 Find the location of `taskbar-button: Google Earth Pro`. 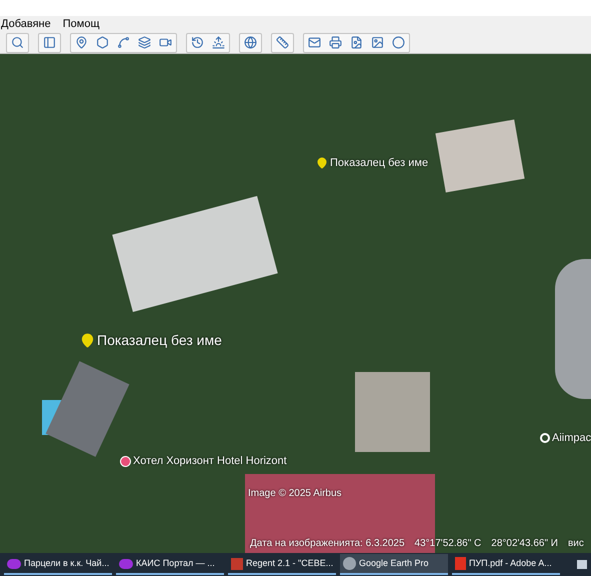

taskbar-button: Google Earth Pro is located at coordinates (394, 564).